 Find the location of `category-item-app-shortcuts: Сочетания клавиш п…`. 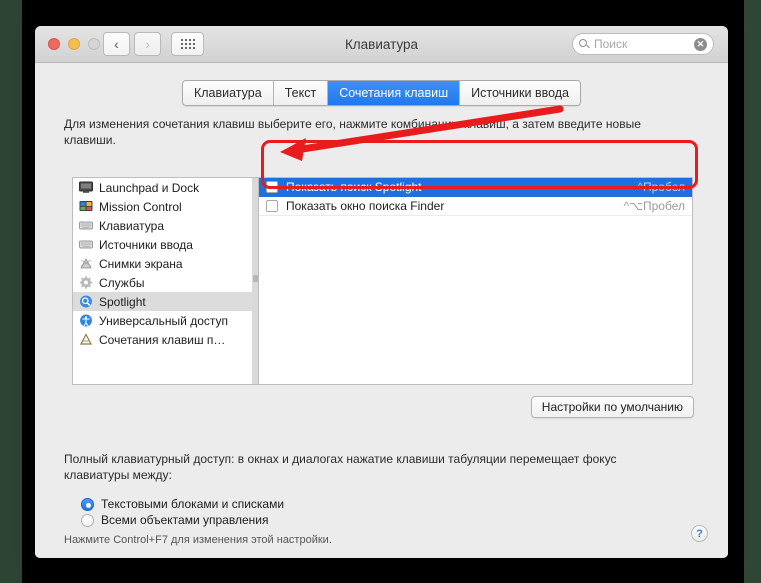

category-item-app-shortcuts: Сочетания клавиш п… is located at coordinates (162, 339).